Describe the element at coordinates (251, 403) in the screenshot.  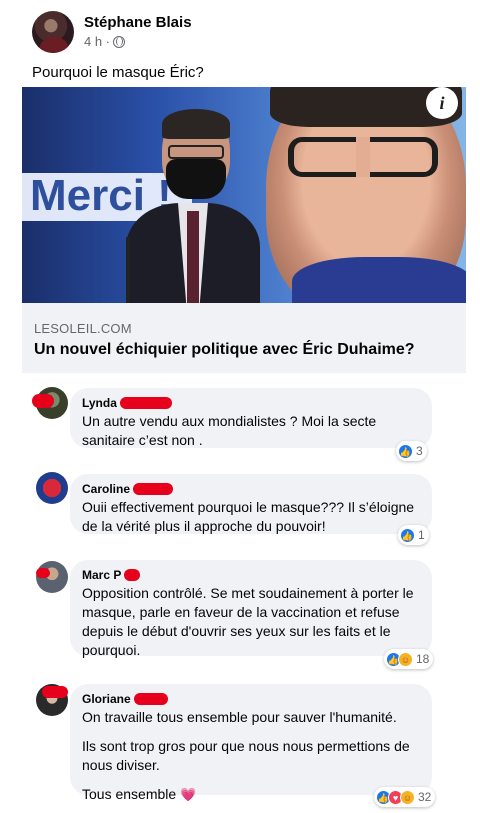
I see `comment-author: Lynda` at that location.